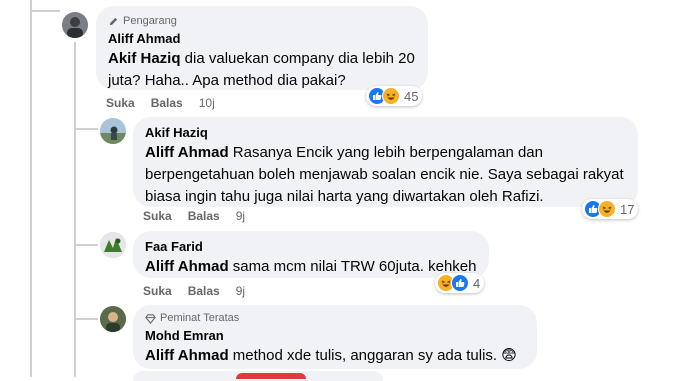 The width and height of the screenshot is (681, 381). I want to click on thread-line-top, so click(45, 11).